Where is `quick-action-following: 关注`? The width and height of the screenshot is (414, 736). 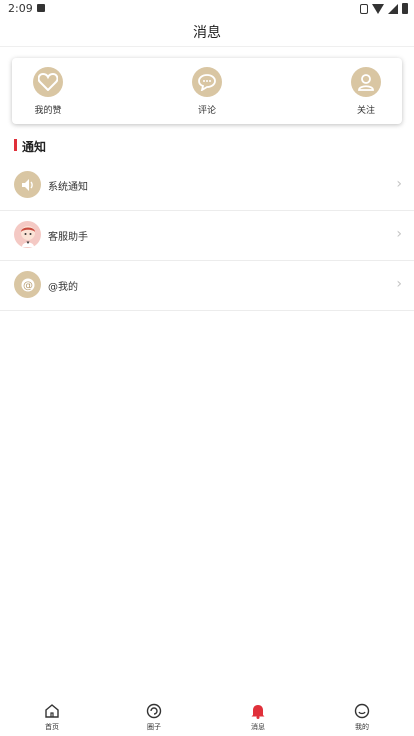 quick-action-following: 关注 is located at coordinates (366, 91).